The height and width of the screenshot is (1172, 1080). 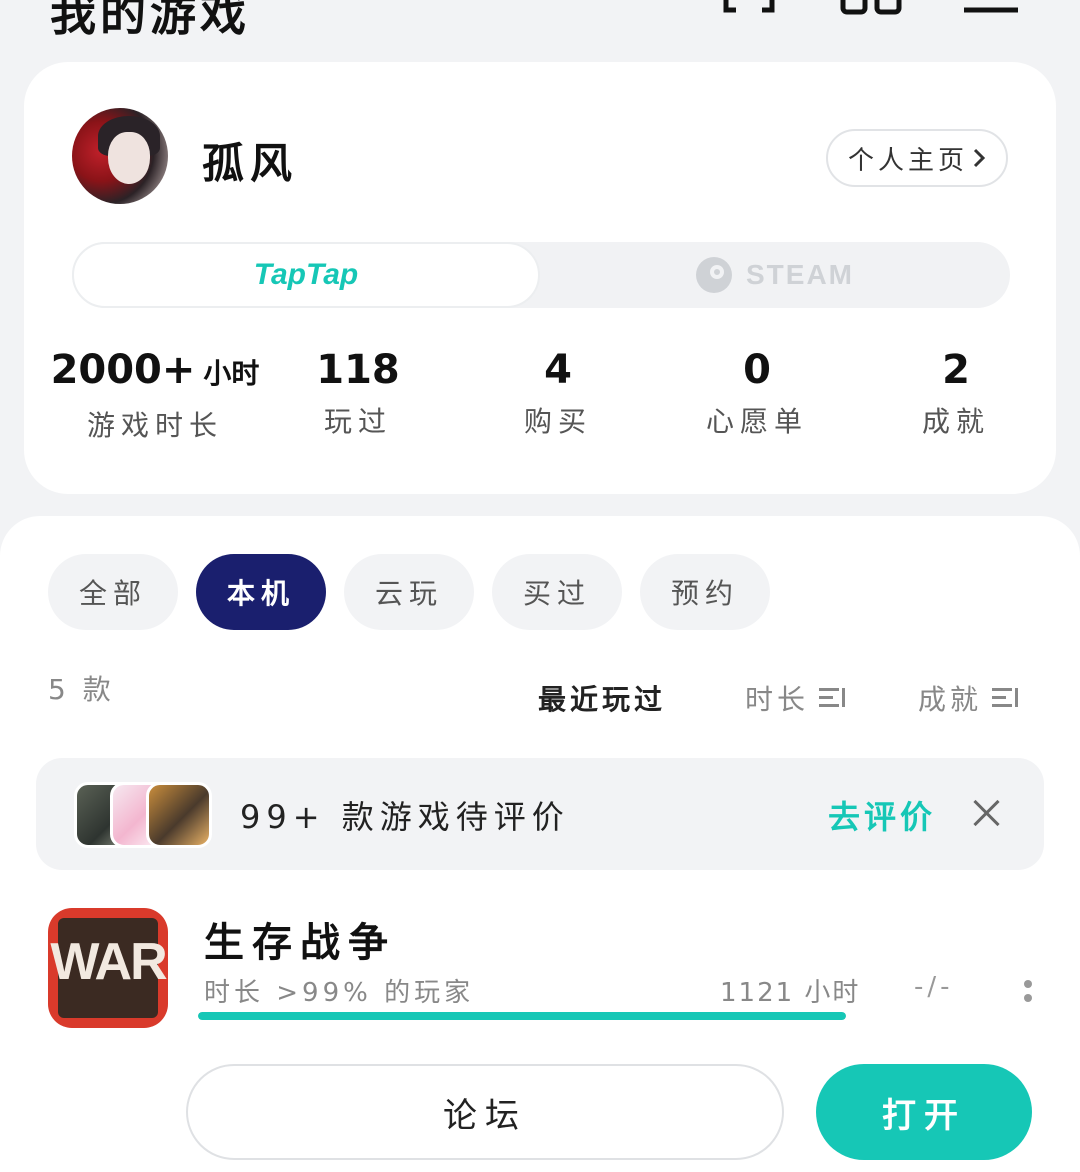 What do you see at coordinates (113, 592) in the screenshot?
I see `filter-chip-all: 全部` at bounding box center [113, 592].